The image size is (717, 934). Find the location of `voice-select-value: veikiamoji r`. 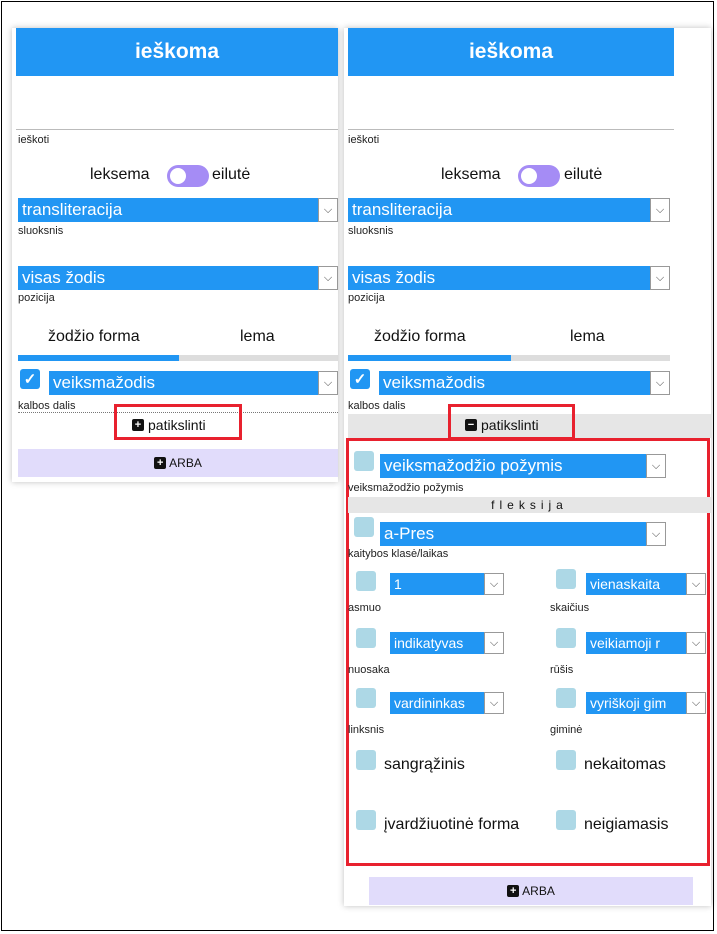

voice-select-value: veikiamoji r is located at coordinates (625, 643).